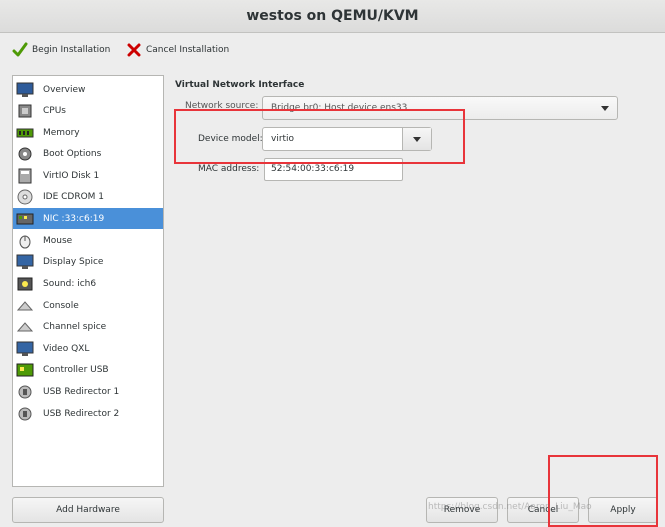 The height and width of the screenshot is (527, 665). Describe the element at coordinates (332, 16) in the screenshot. I see `window-title: westos on QEMU/KVM` at that location.